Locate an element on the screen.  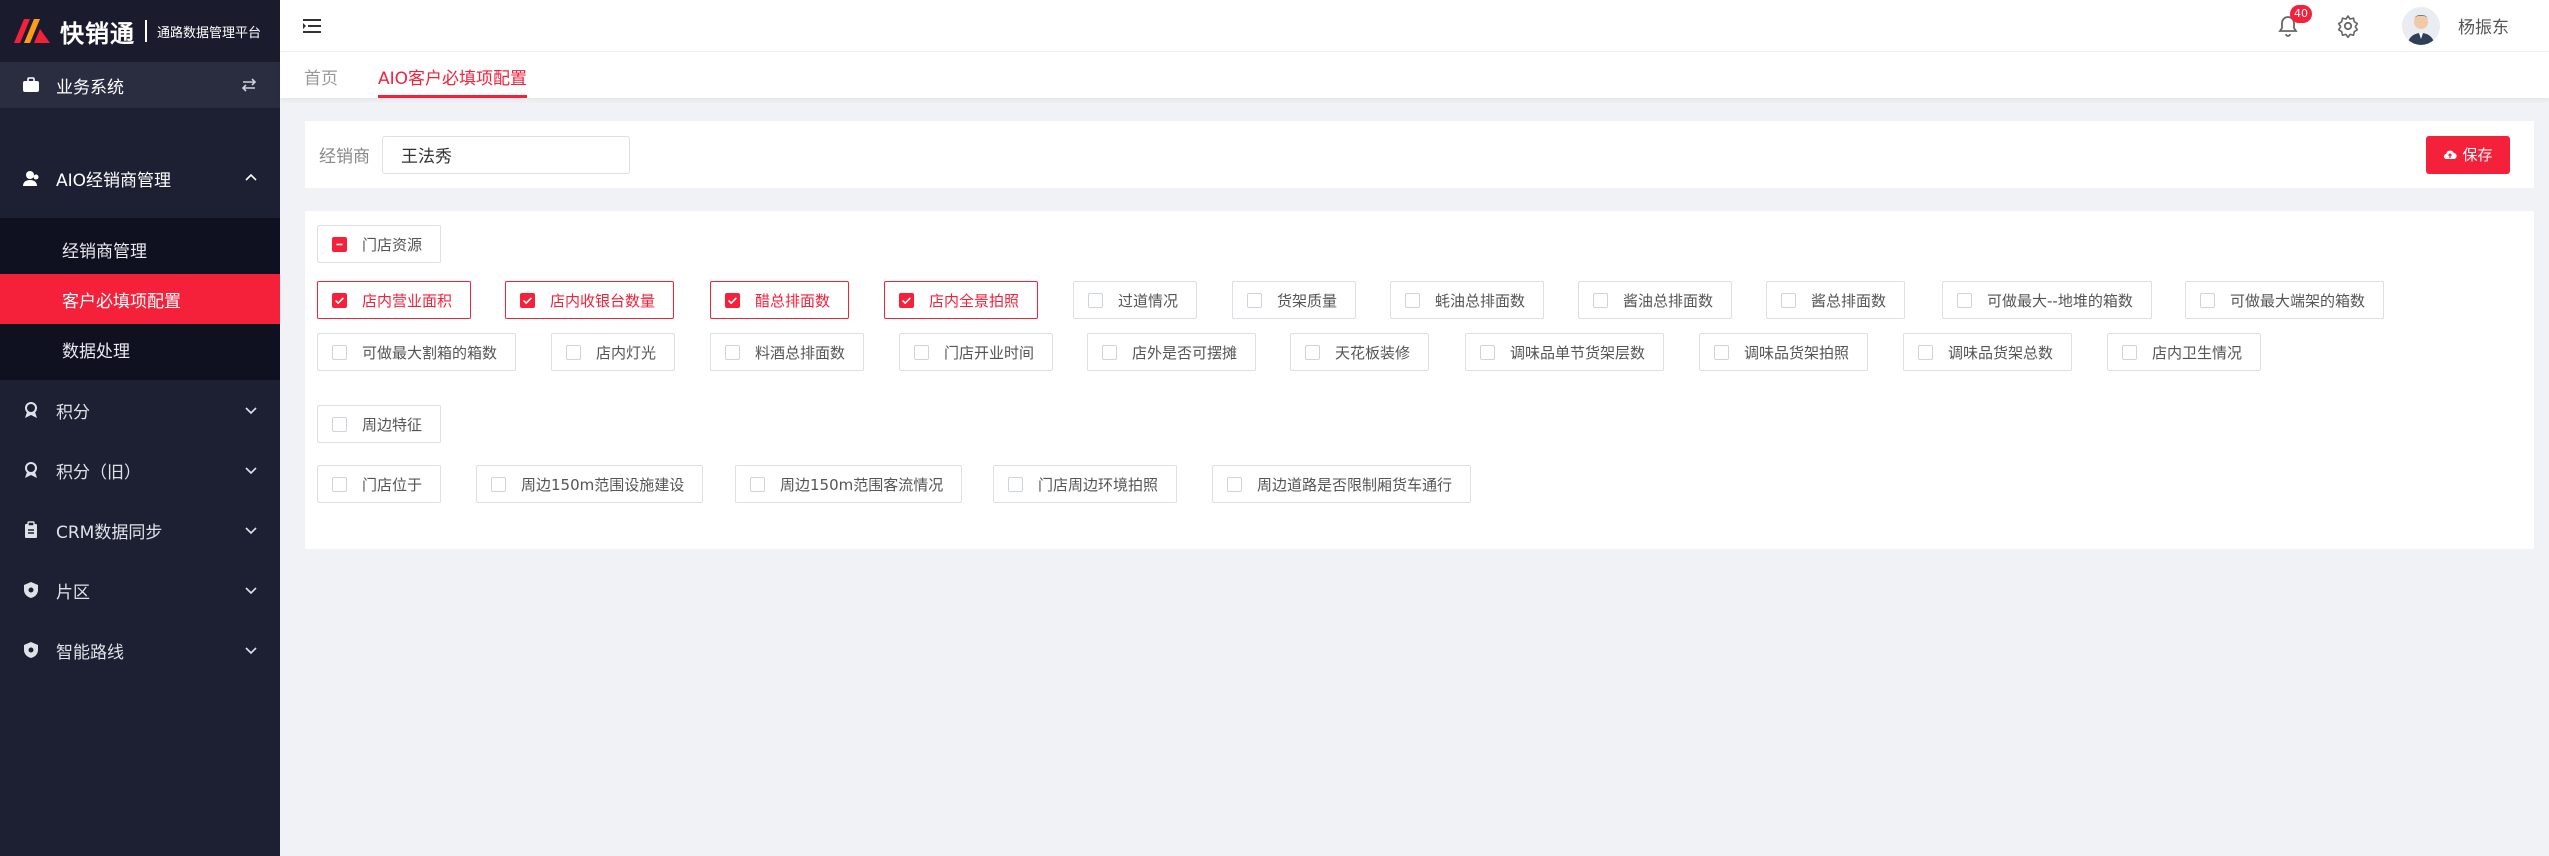
sidebar-item-customer-required-config: 客户必填项配置 is located at coordinates (140, 299).